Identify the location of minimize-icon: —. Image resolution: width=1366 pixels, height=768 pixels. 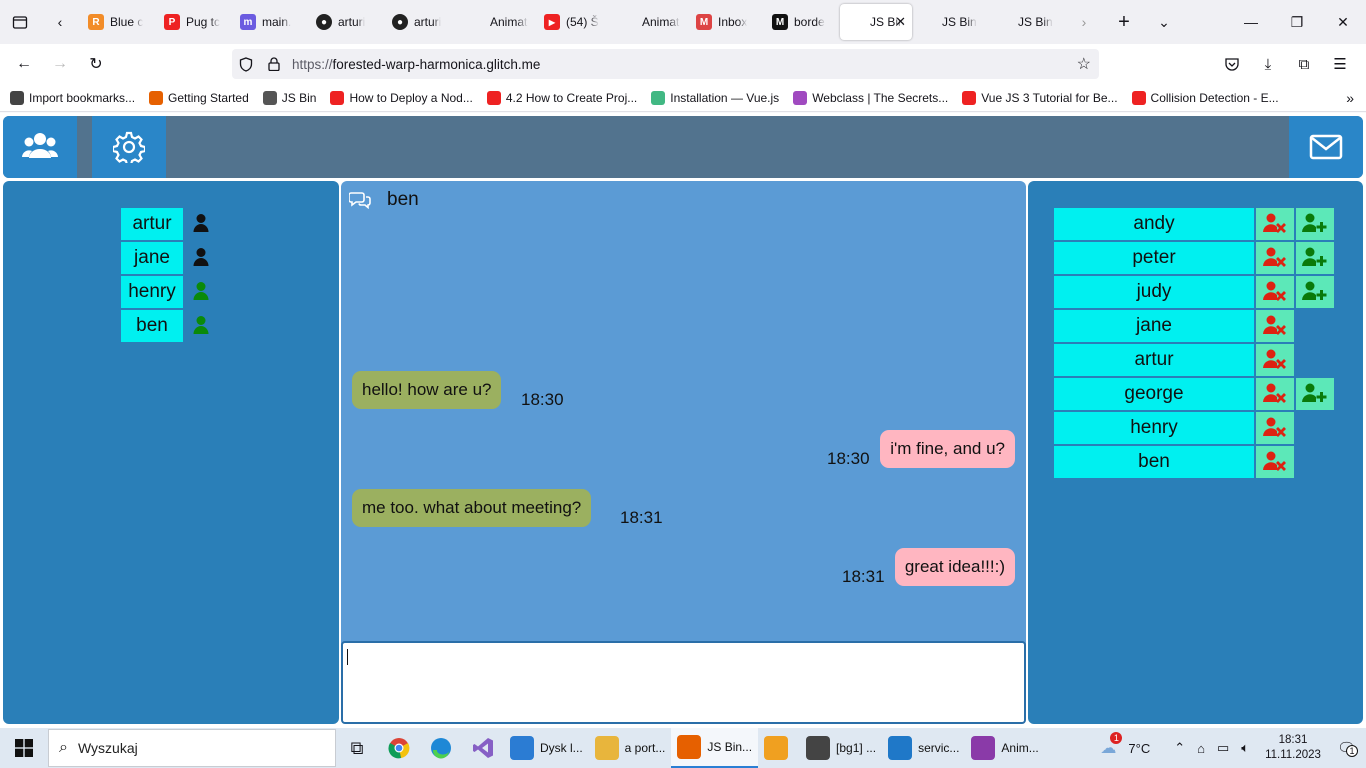
(1251, 22).